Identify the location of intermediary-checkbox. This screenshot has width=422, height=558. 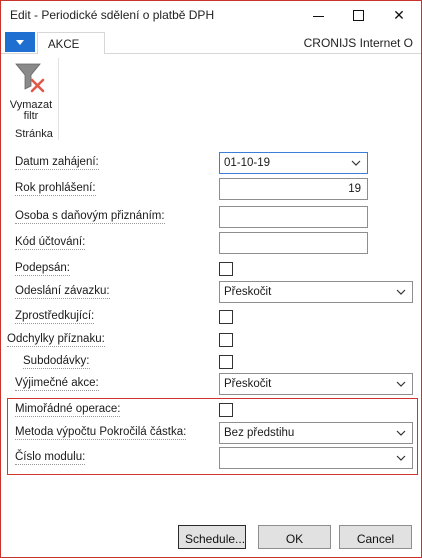
(226, 317).